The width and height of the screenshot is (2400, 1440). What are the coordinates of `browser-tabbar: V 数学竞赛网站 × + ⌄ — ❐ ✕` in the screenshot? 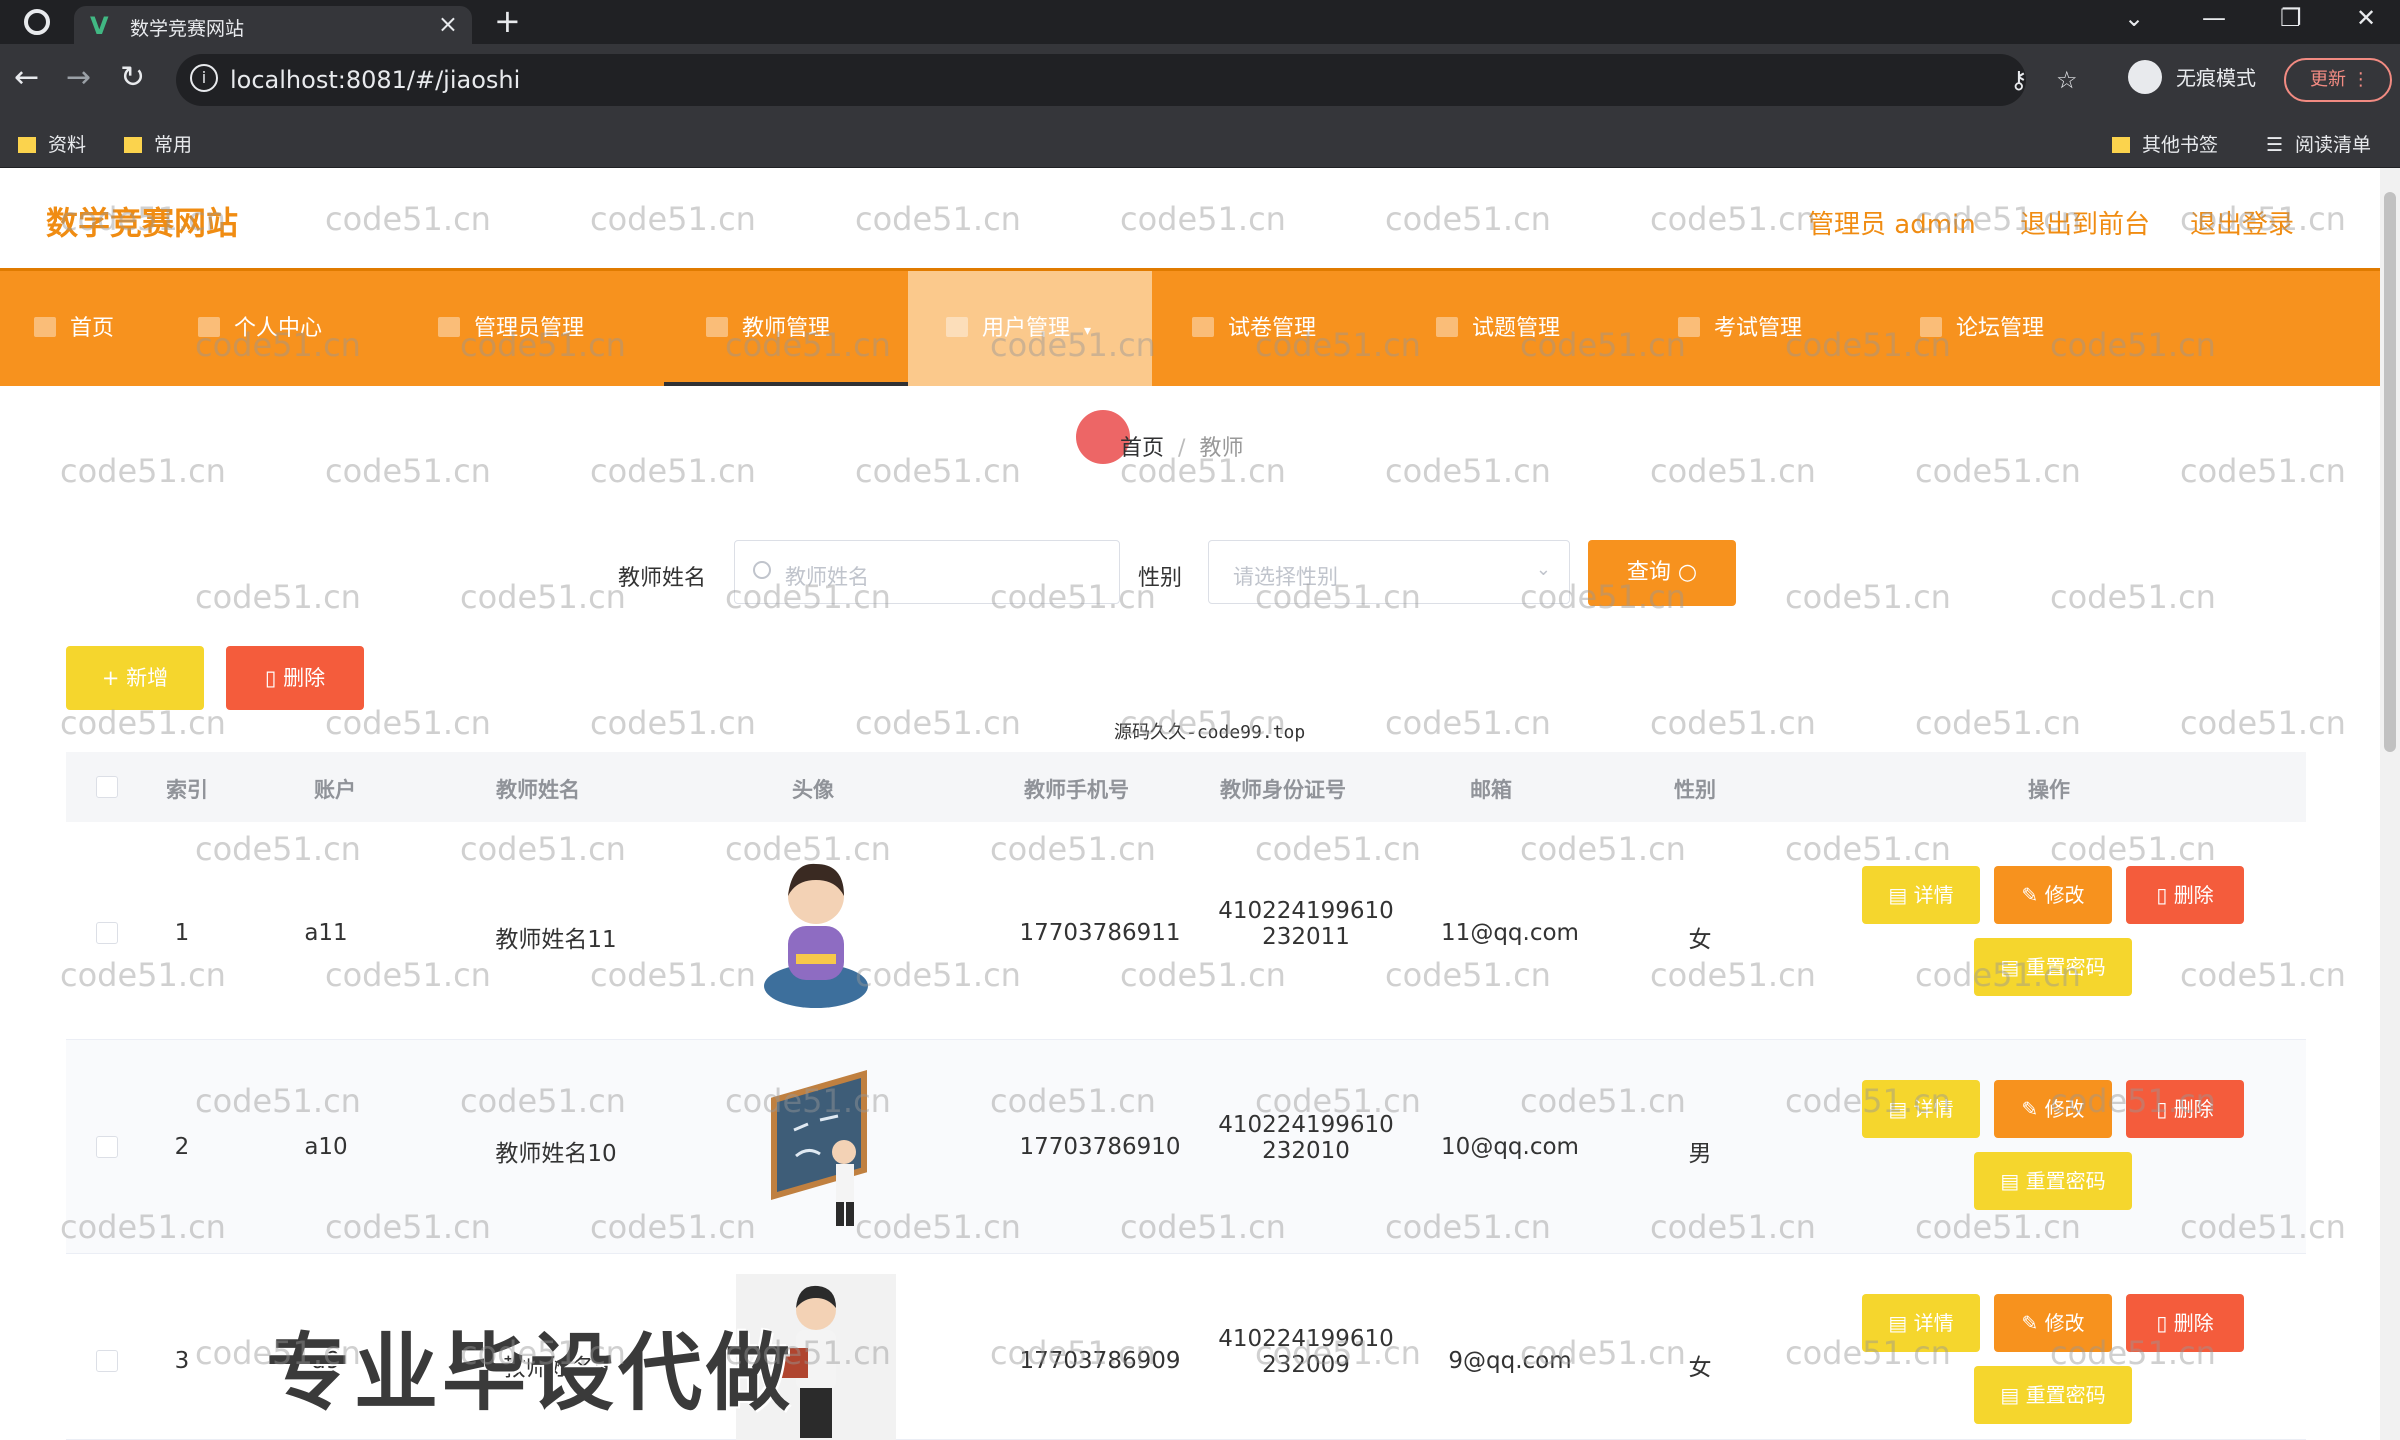 It's located at (1200, 22).